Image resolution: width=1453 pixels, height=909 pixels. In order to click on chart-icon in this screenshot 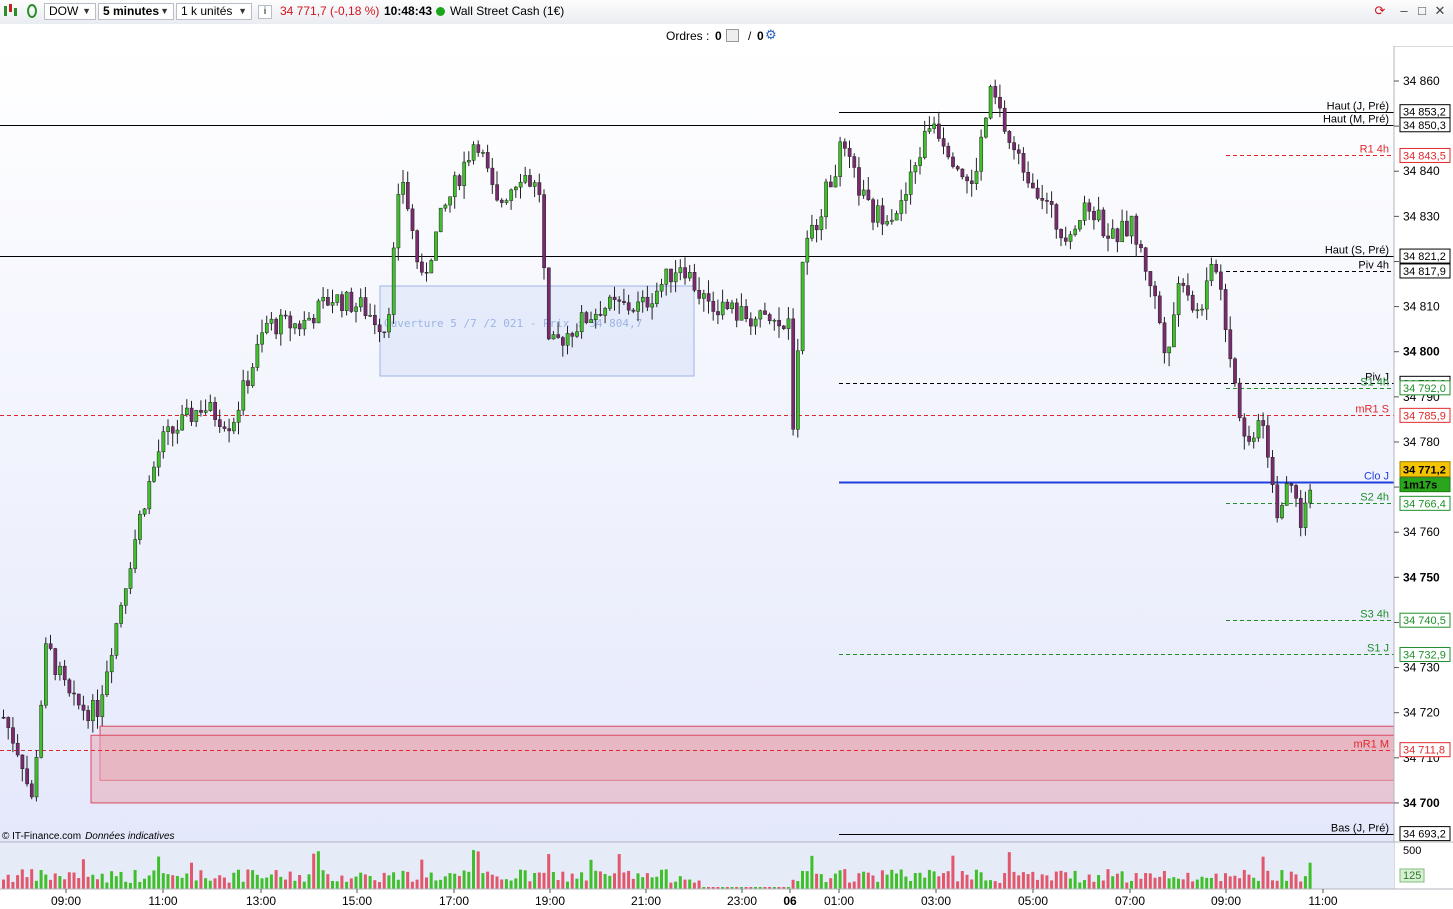, I will do `click(11, 11)`.